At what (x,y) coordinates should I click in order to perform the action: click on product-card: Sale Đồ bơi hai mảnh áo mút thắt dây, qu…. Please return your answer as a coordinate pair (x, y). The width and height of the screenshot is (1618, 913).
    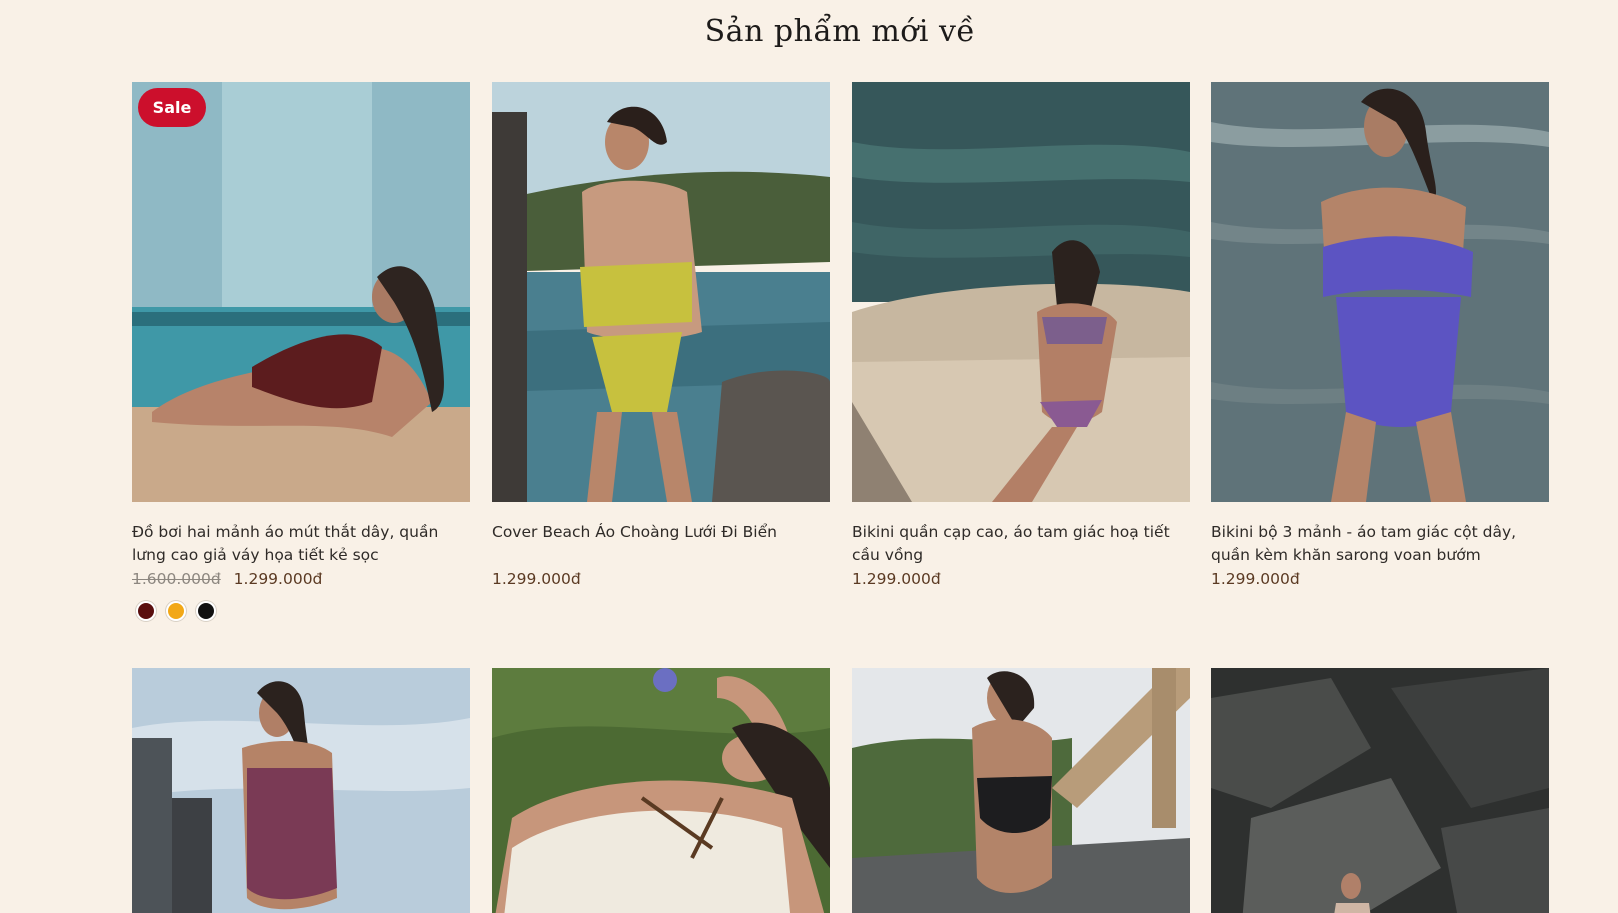
    Looking at the image, I should click on (301, 350).